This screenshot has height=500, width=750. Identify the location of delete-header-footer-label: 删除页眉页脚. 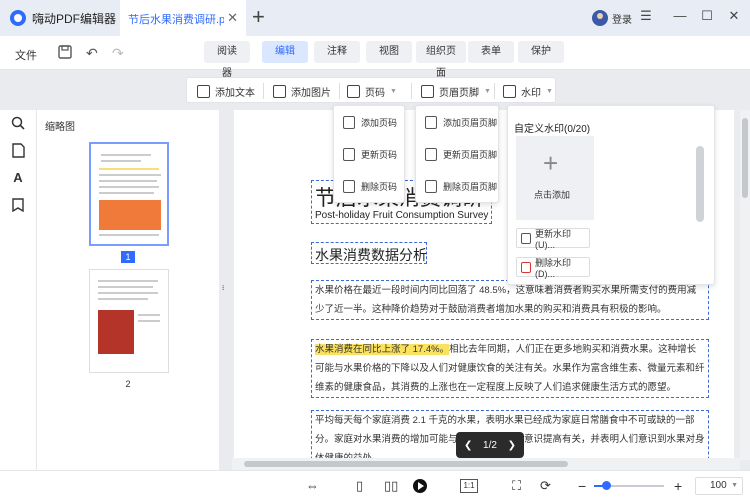
(470, 186).